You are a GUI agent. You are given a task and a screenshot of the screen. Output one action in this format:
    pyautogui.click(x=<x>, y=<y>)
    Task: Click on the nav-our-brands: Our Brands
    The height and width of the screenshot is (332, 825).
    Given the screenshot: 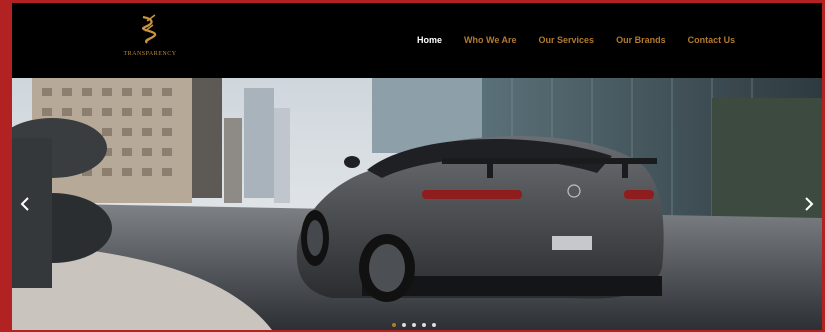 What is the action you would take?
    pyautogui.click(x=641, y=40)
    